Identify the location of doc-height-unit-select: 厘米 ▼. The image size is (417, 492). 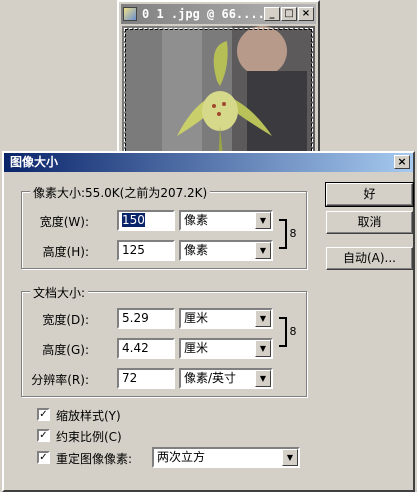
(226, 348).